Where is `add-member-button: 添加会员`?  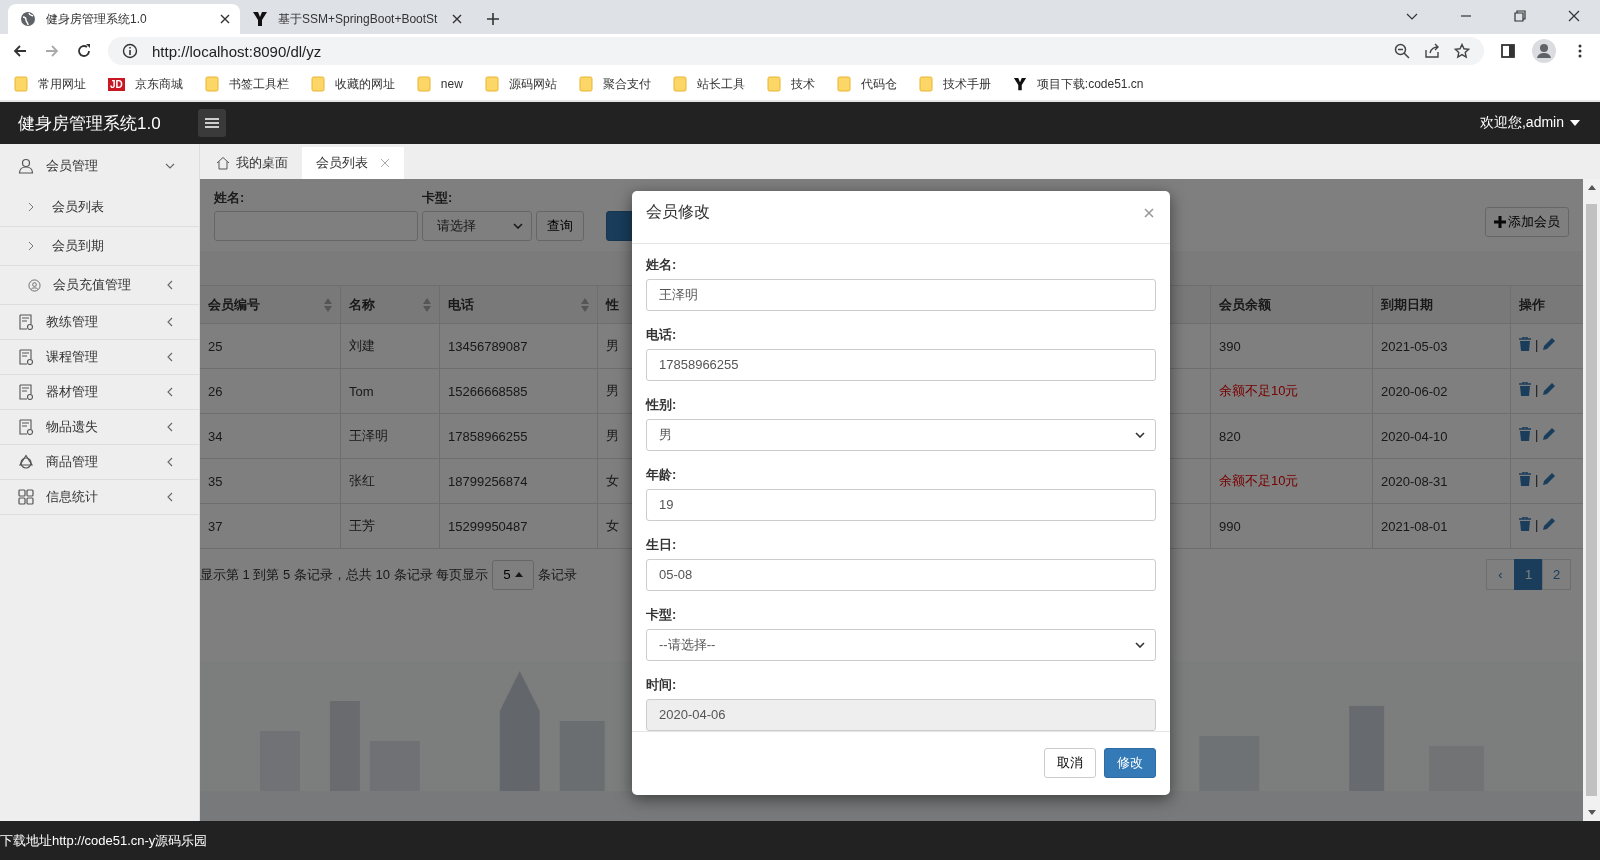
add-member-button: 添加会员 is located at coordinates (1527, 222).